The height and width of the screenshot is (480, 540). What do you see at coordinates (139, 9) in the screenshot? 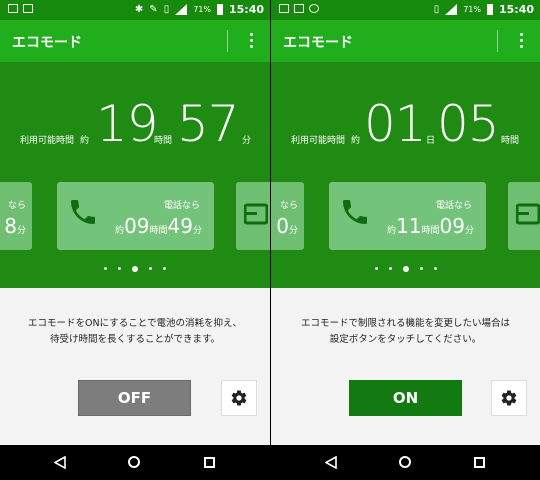
I see `bluetooth-icon: ✱` at bounding box center [139, 9].